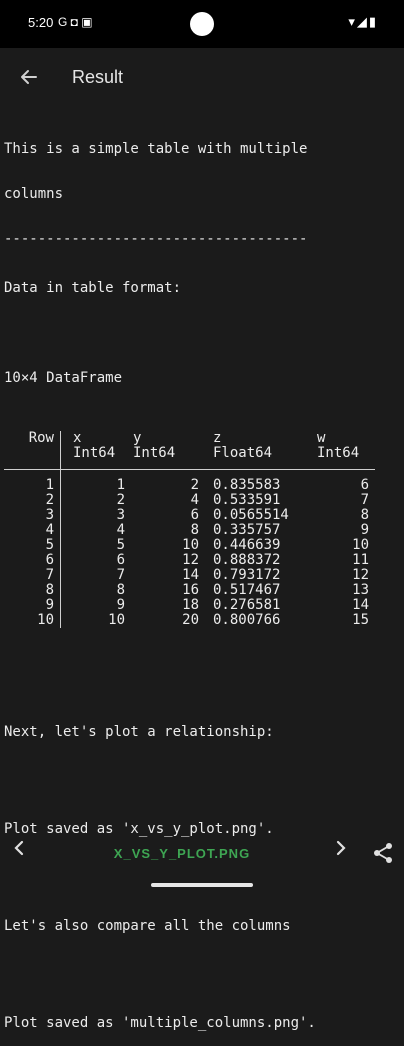 Image resolution: width=404 pixels, height=1046 pixels. I want to click on table-row: 9 9 18 0.276581 14, so click(189, 604).